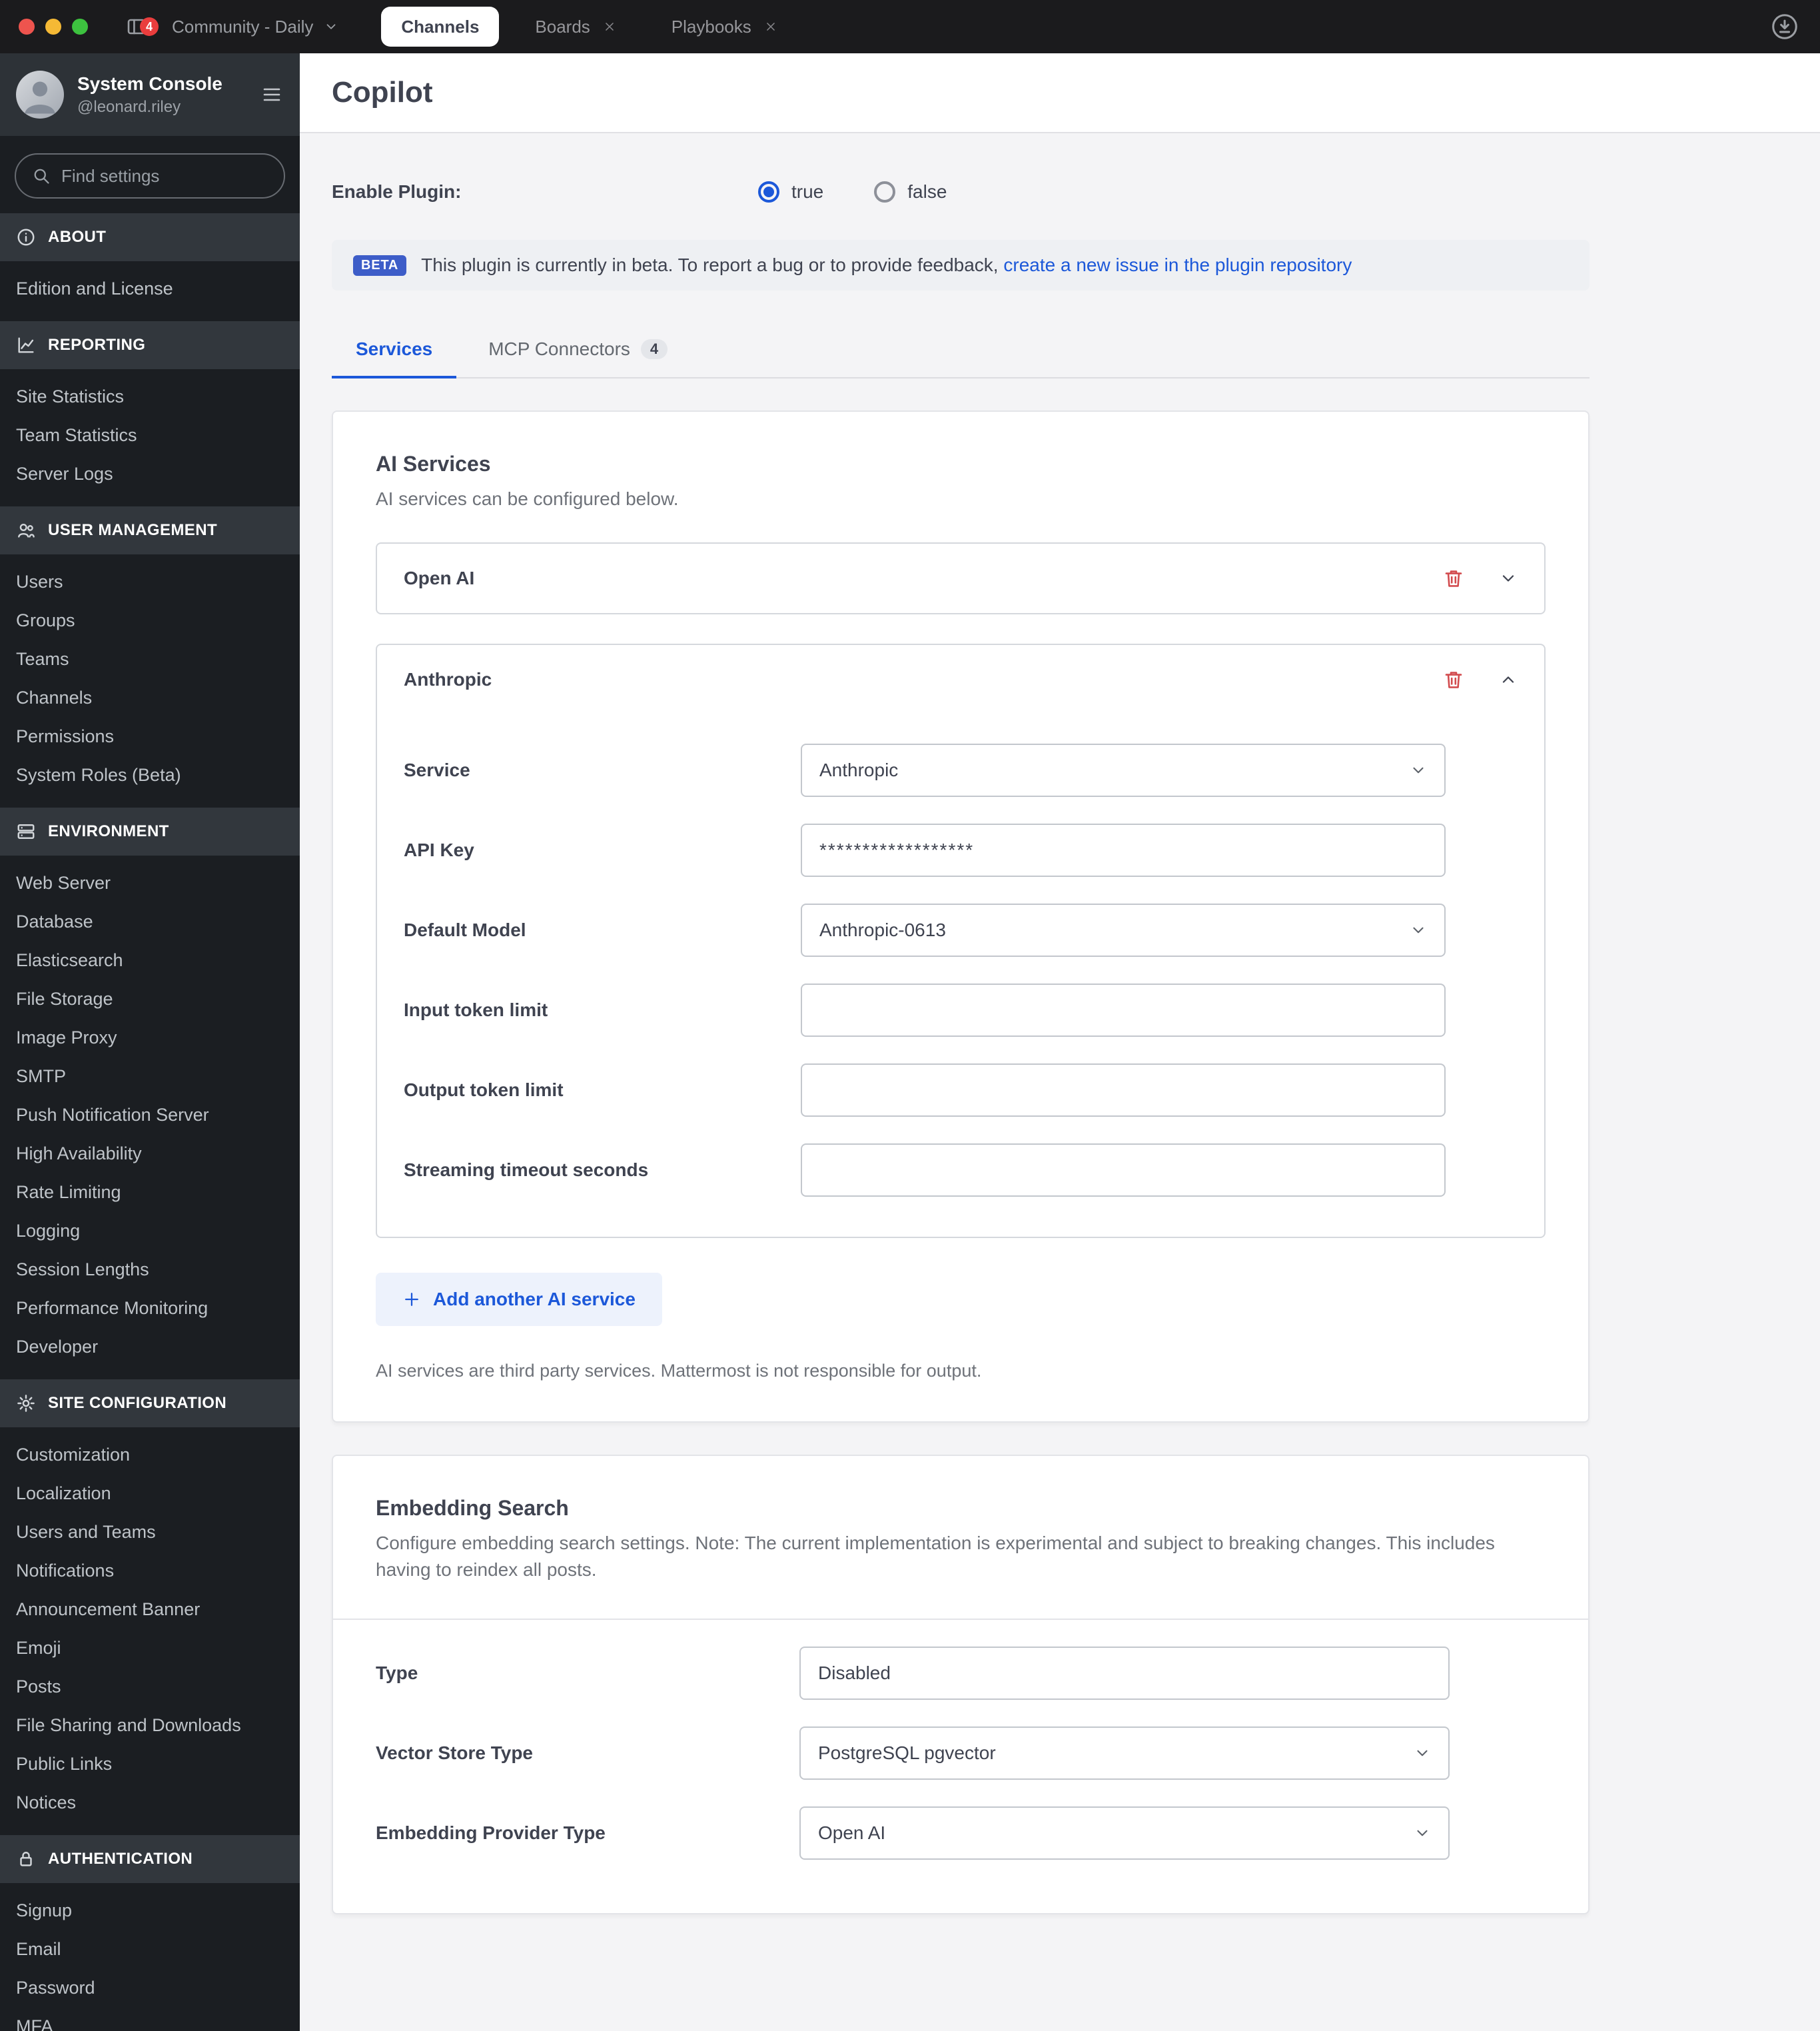  Describe the element at coordinates (149, 26) in the screenshot. I see `unread-badge: 4` at that location.